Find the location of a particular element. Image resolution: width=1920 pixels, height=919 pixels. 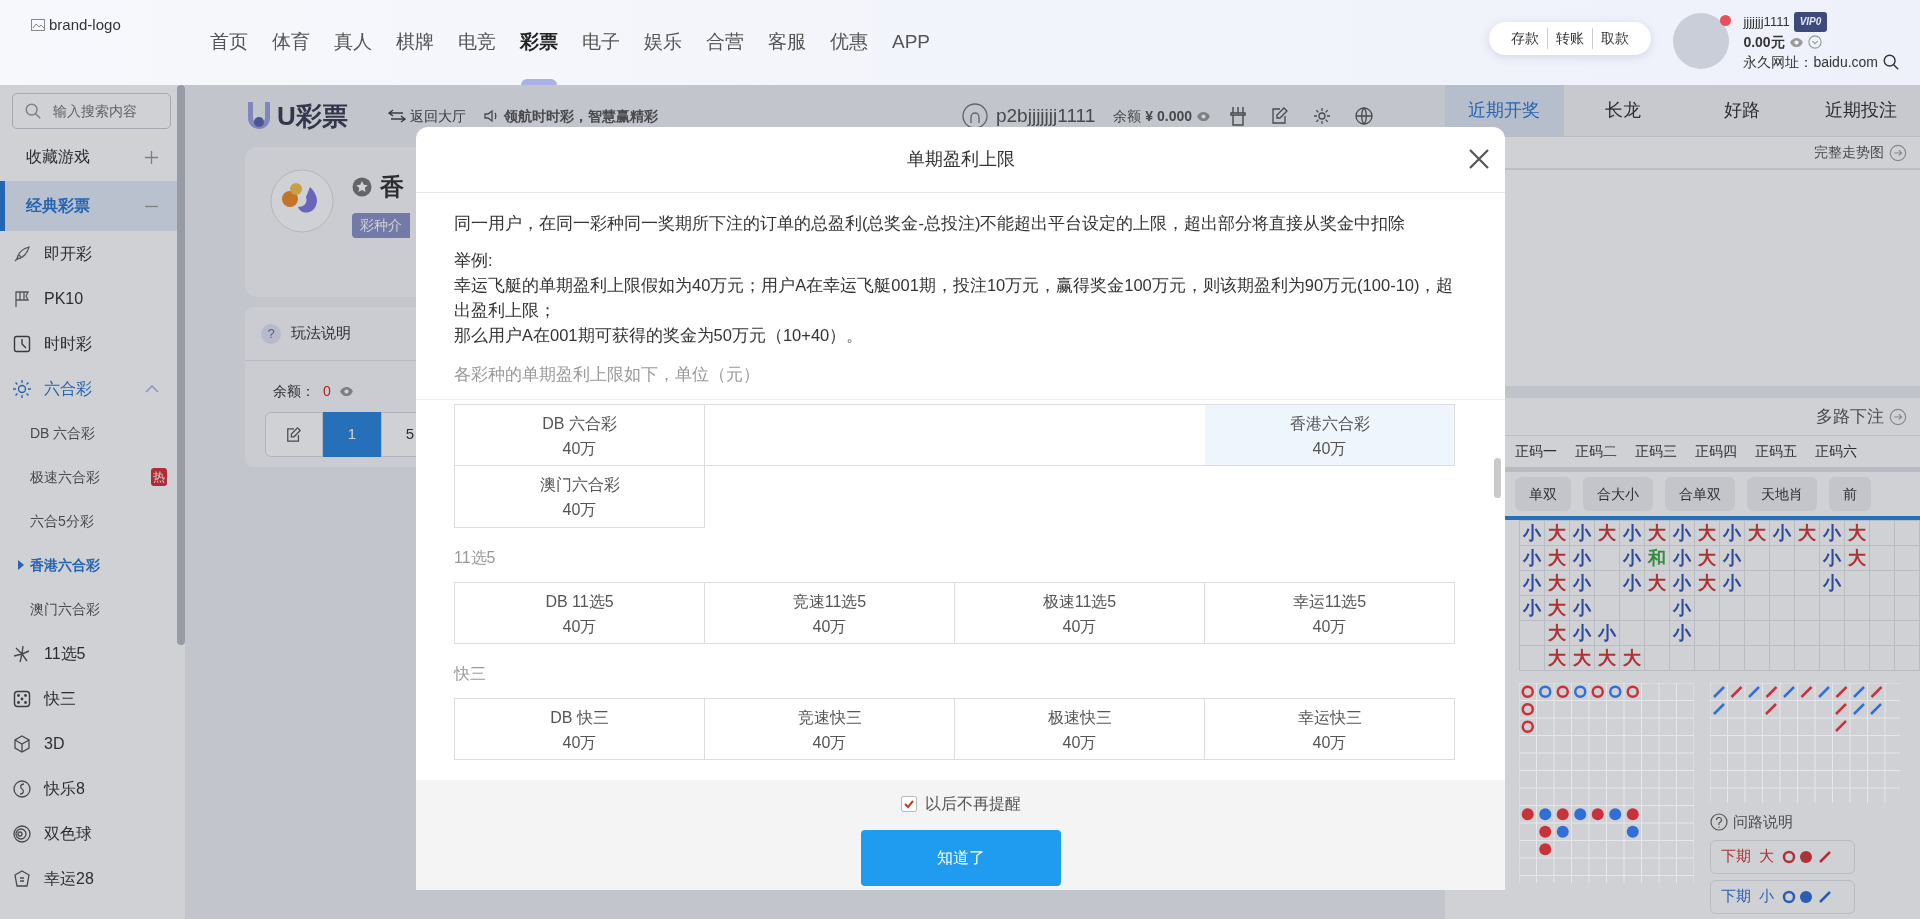

back-to-lobby-link: 返回大厅 is located at coordinates (426, 116).